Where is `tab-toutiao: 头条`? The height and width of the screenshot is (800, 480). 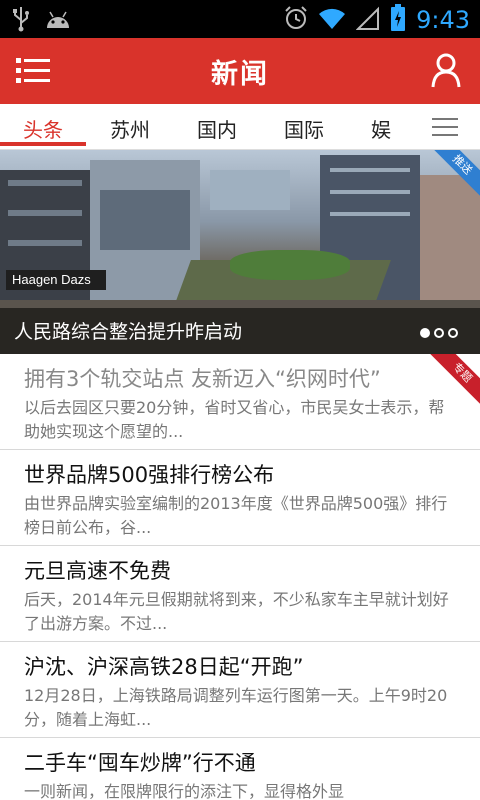
tab-toutiao: 头条 is located at coordinates (43, 128).